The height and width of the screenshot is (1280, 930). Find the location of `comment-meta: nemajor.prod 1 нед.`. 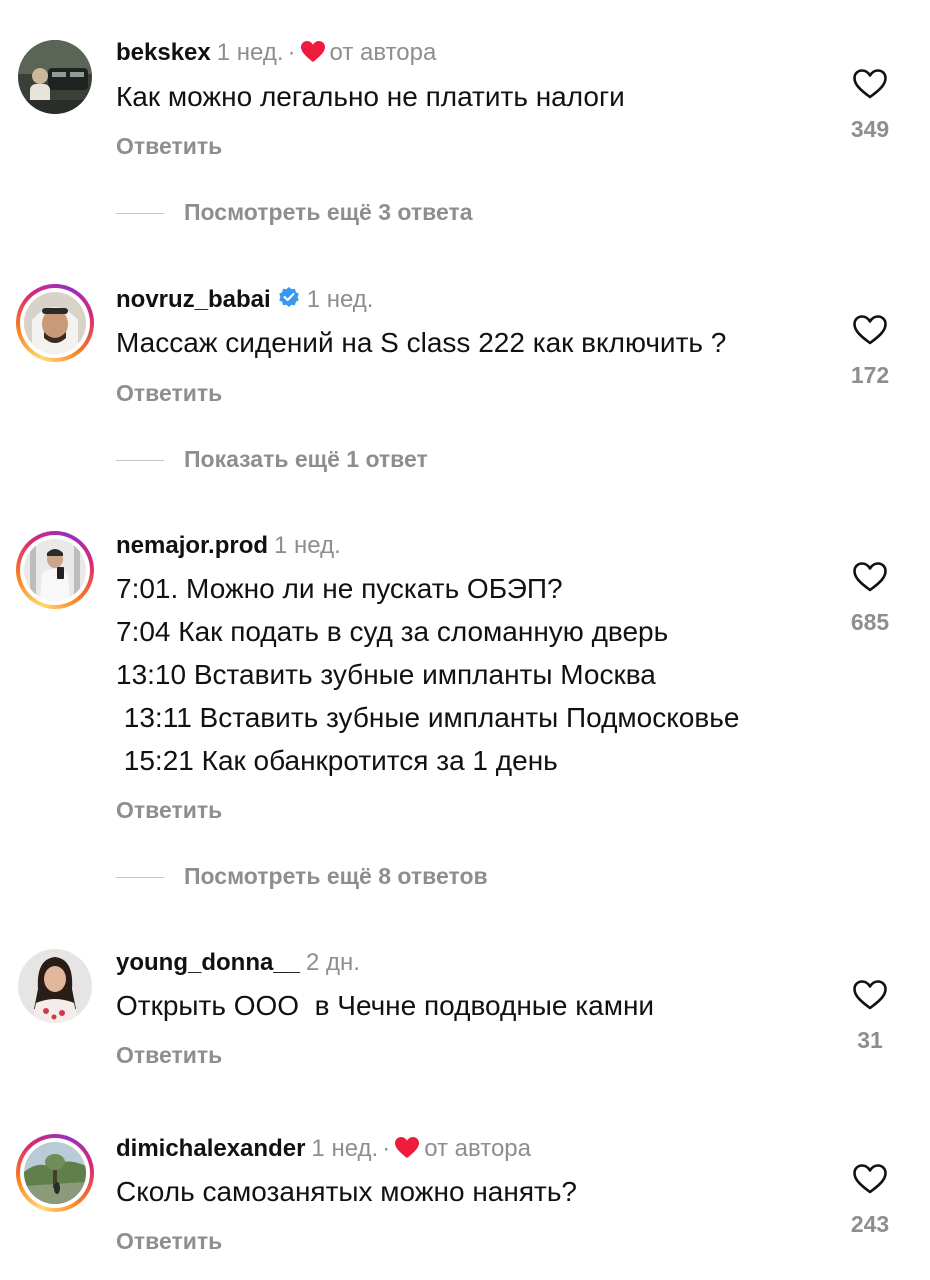

comment-meta: nemajor.prod 1 нед. is located at coordinates (228, 546).